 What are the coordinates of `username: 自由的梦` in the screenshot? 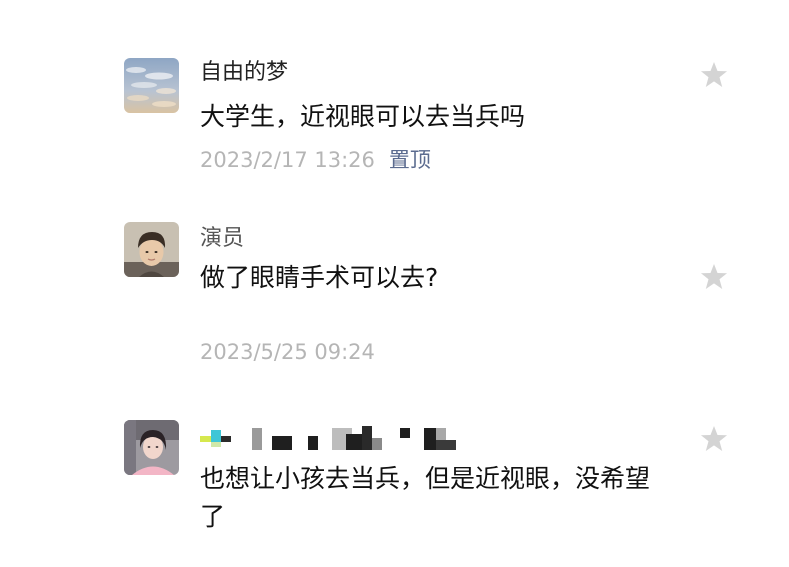 It's located at (244, 73).